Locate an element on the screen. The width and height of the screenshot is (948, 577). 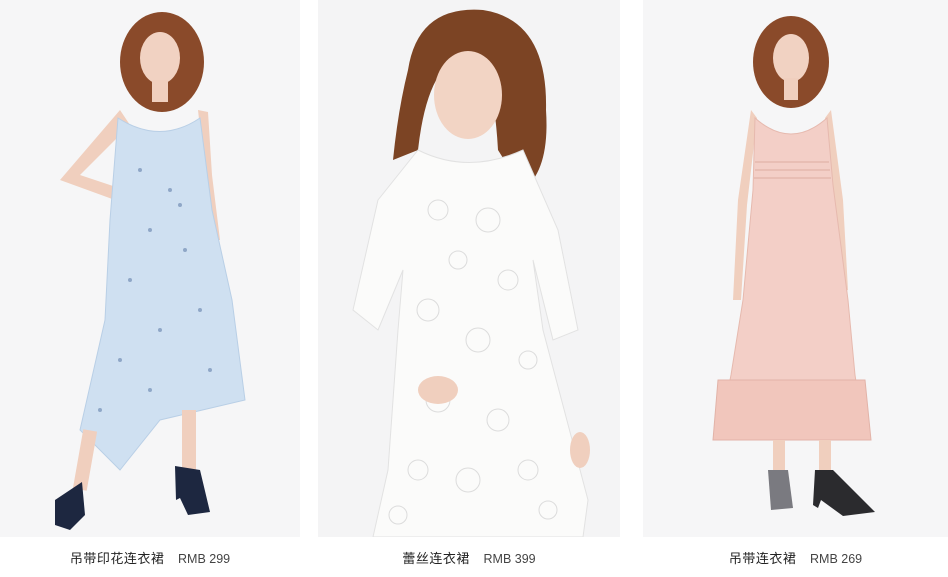
product-price: RMB 299 is located at coordinates (204, 559).